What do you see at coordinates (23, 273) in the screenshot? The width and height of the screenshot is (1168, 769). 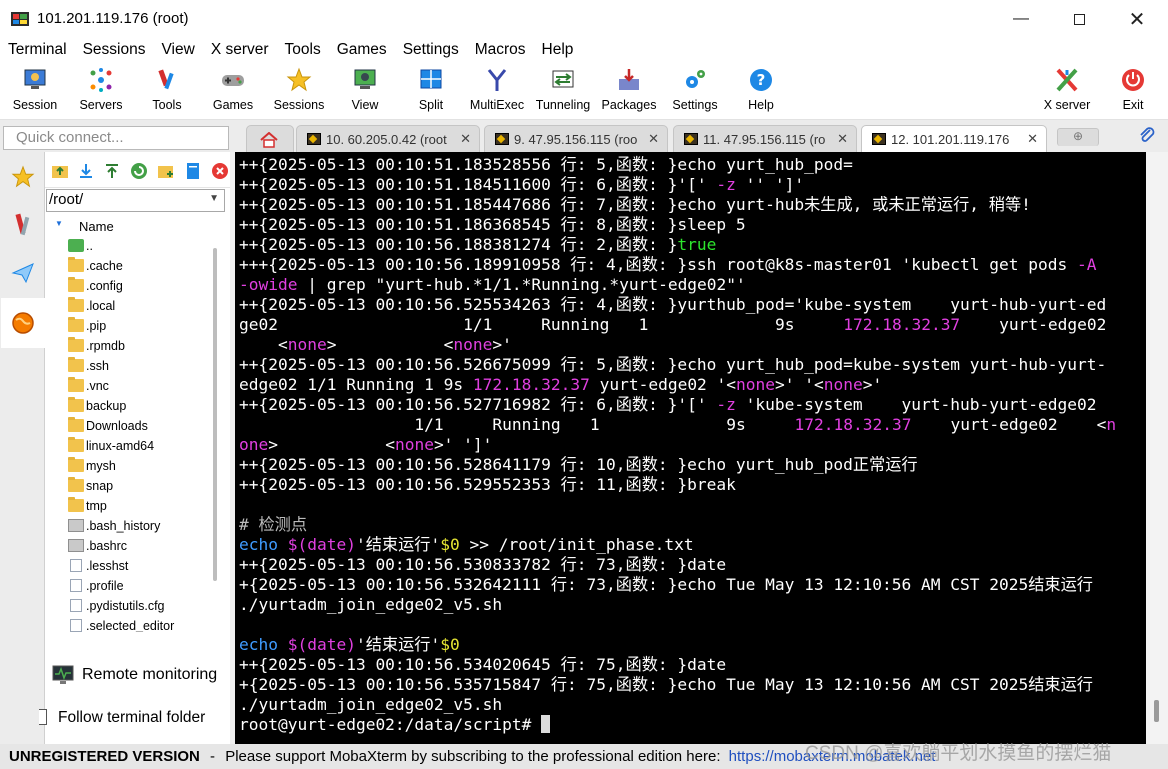 I see `macros-side-tab` at bounding box center [23, 273].